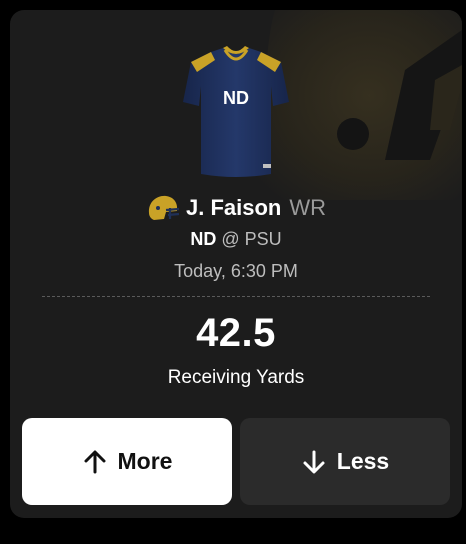  Describe the element at coordinates (164, 207) in the screenshot. I see `helmet-icon` at that location.